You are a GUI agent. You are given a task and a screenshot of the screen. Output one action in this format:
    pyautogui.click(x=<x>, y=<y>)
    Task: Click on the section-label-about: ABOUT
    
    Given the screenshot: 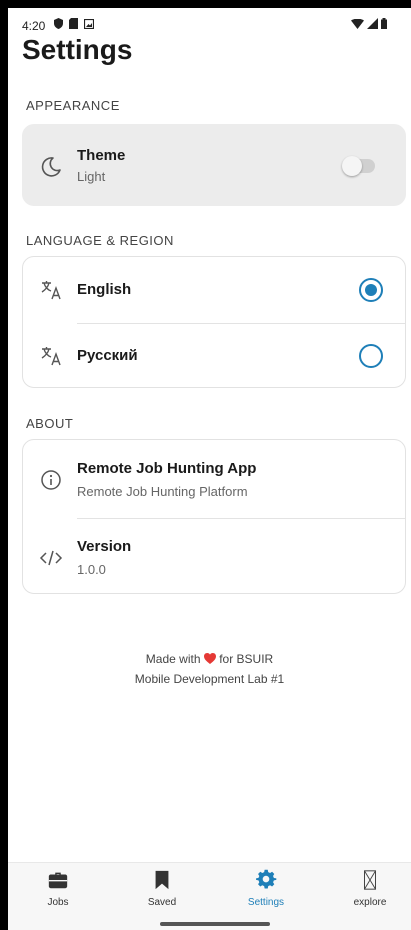 What is the action you would take?
    pyautogui.click(x=50, y=423)
    